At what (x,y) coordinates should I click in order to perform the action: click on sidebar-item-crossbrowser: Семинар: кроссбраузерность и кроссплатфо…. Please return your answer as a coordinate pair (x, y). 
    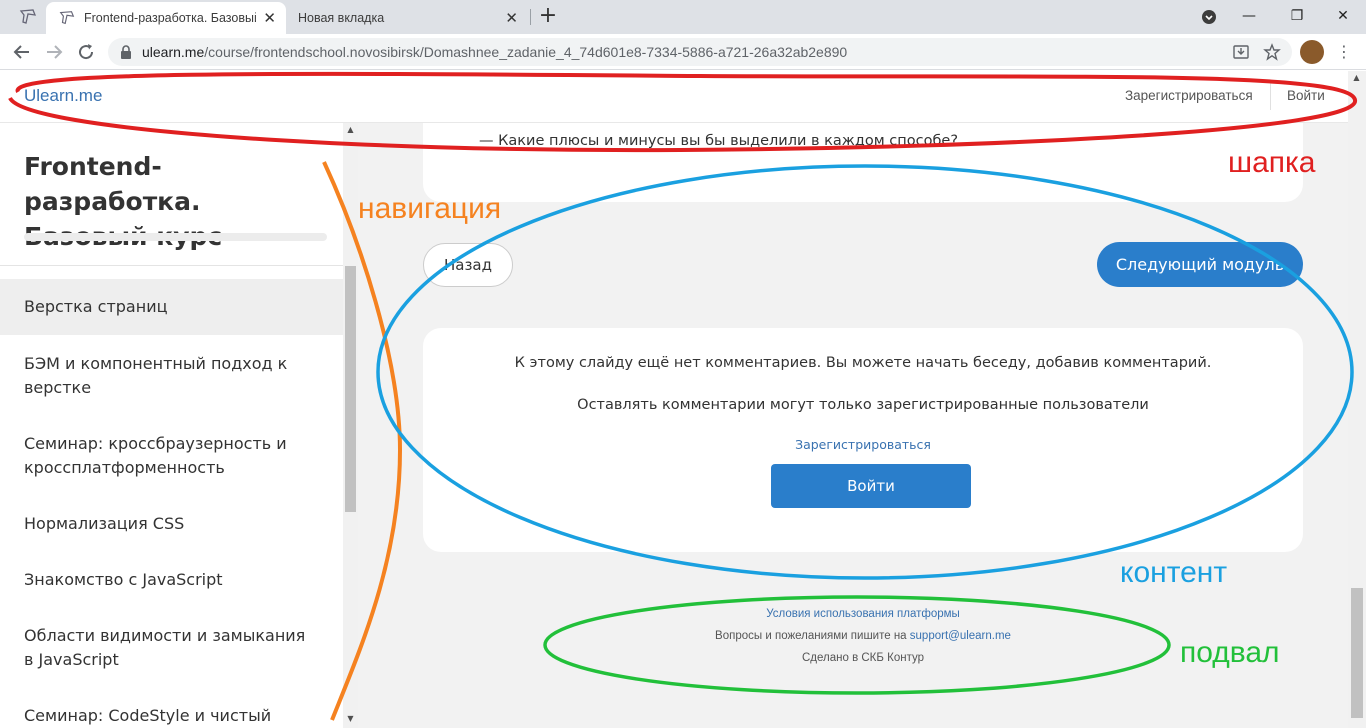
    Looking at the image, I should click on (171, 456).